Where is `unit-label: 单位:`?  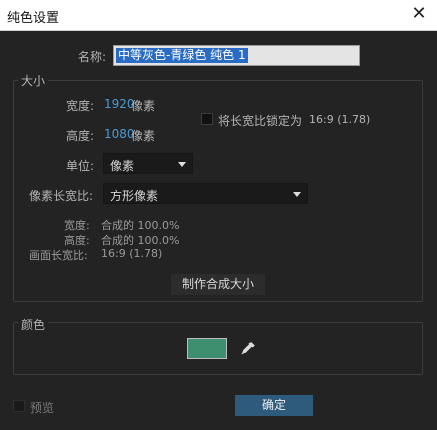 unit-label: 单位: is located at coordinates (80, 166).